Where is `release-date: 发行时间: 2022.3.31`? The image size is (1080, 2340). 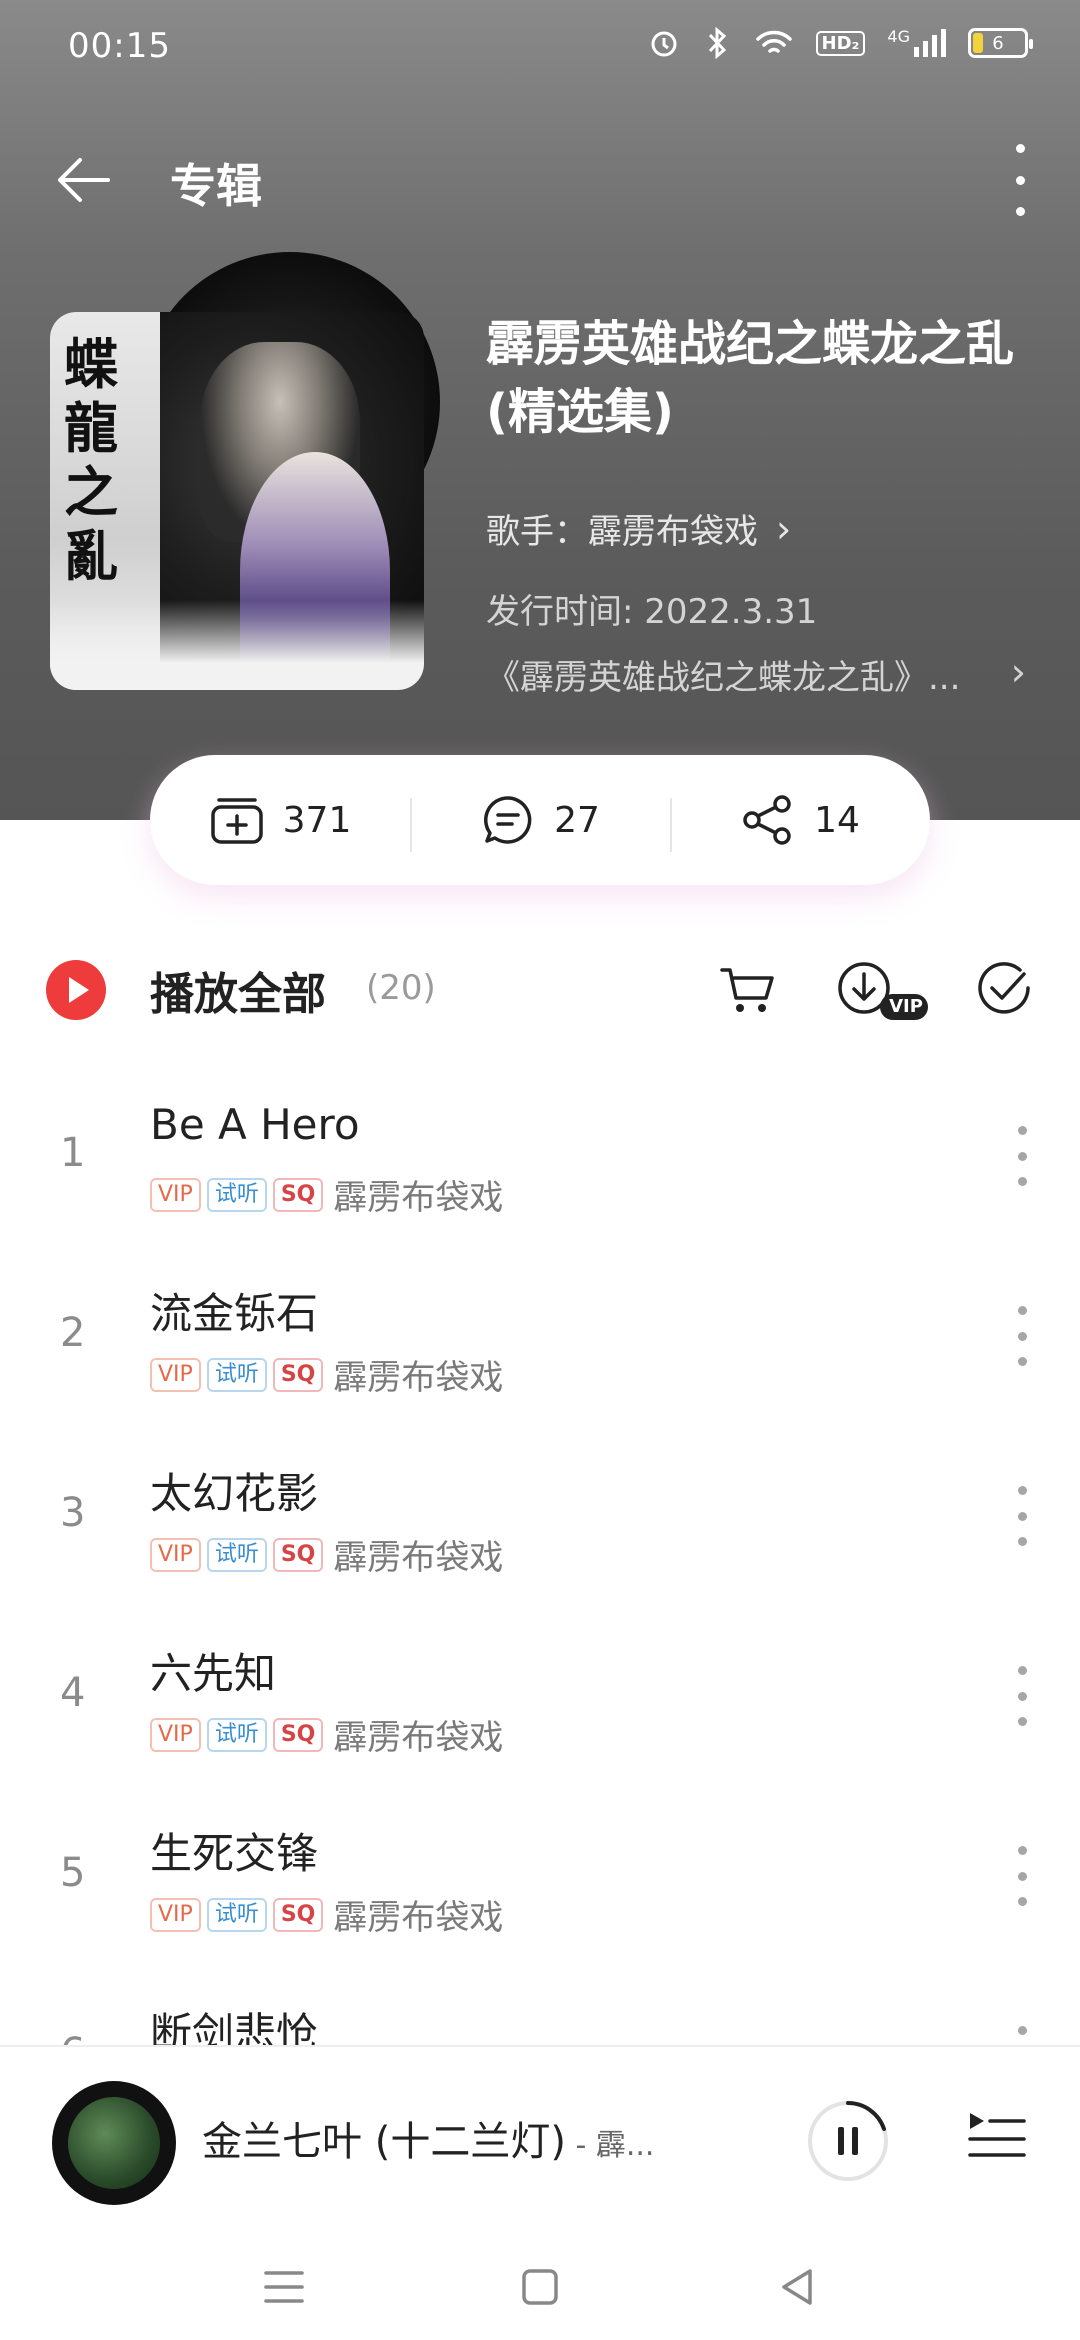
release-date: 发行时间: 2022.3.31 is located at coordinates (652, 612).